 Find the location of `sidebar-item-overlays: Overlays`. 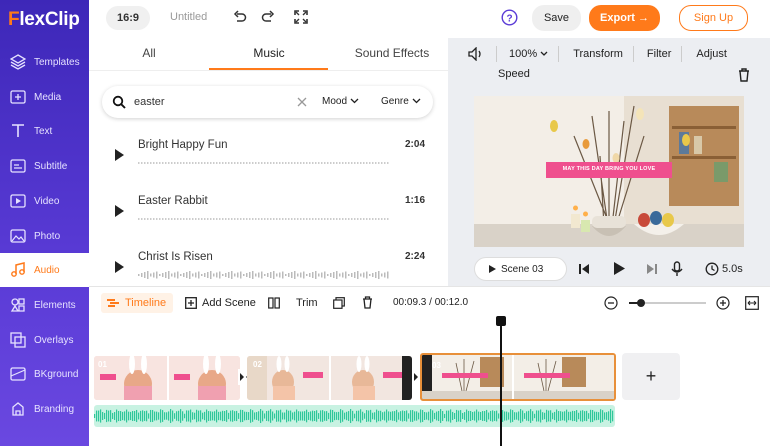

sidebar-item-overlays: Overlays is located at coordinates (44, 340).